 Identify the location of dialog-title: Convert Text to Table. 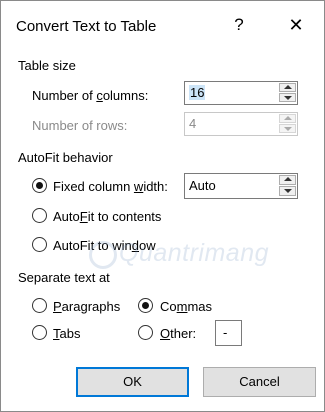
(86, 26).